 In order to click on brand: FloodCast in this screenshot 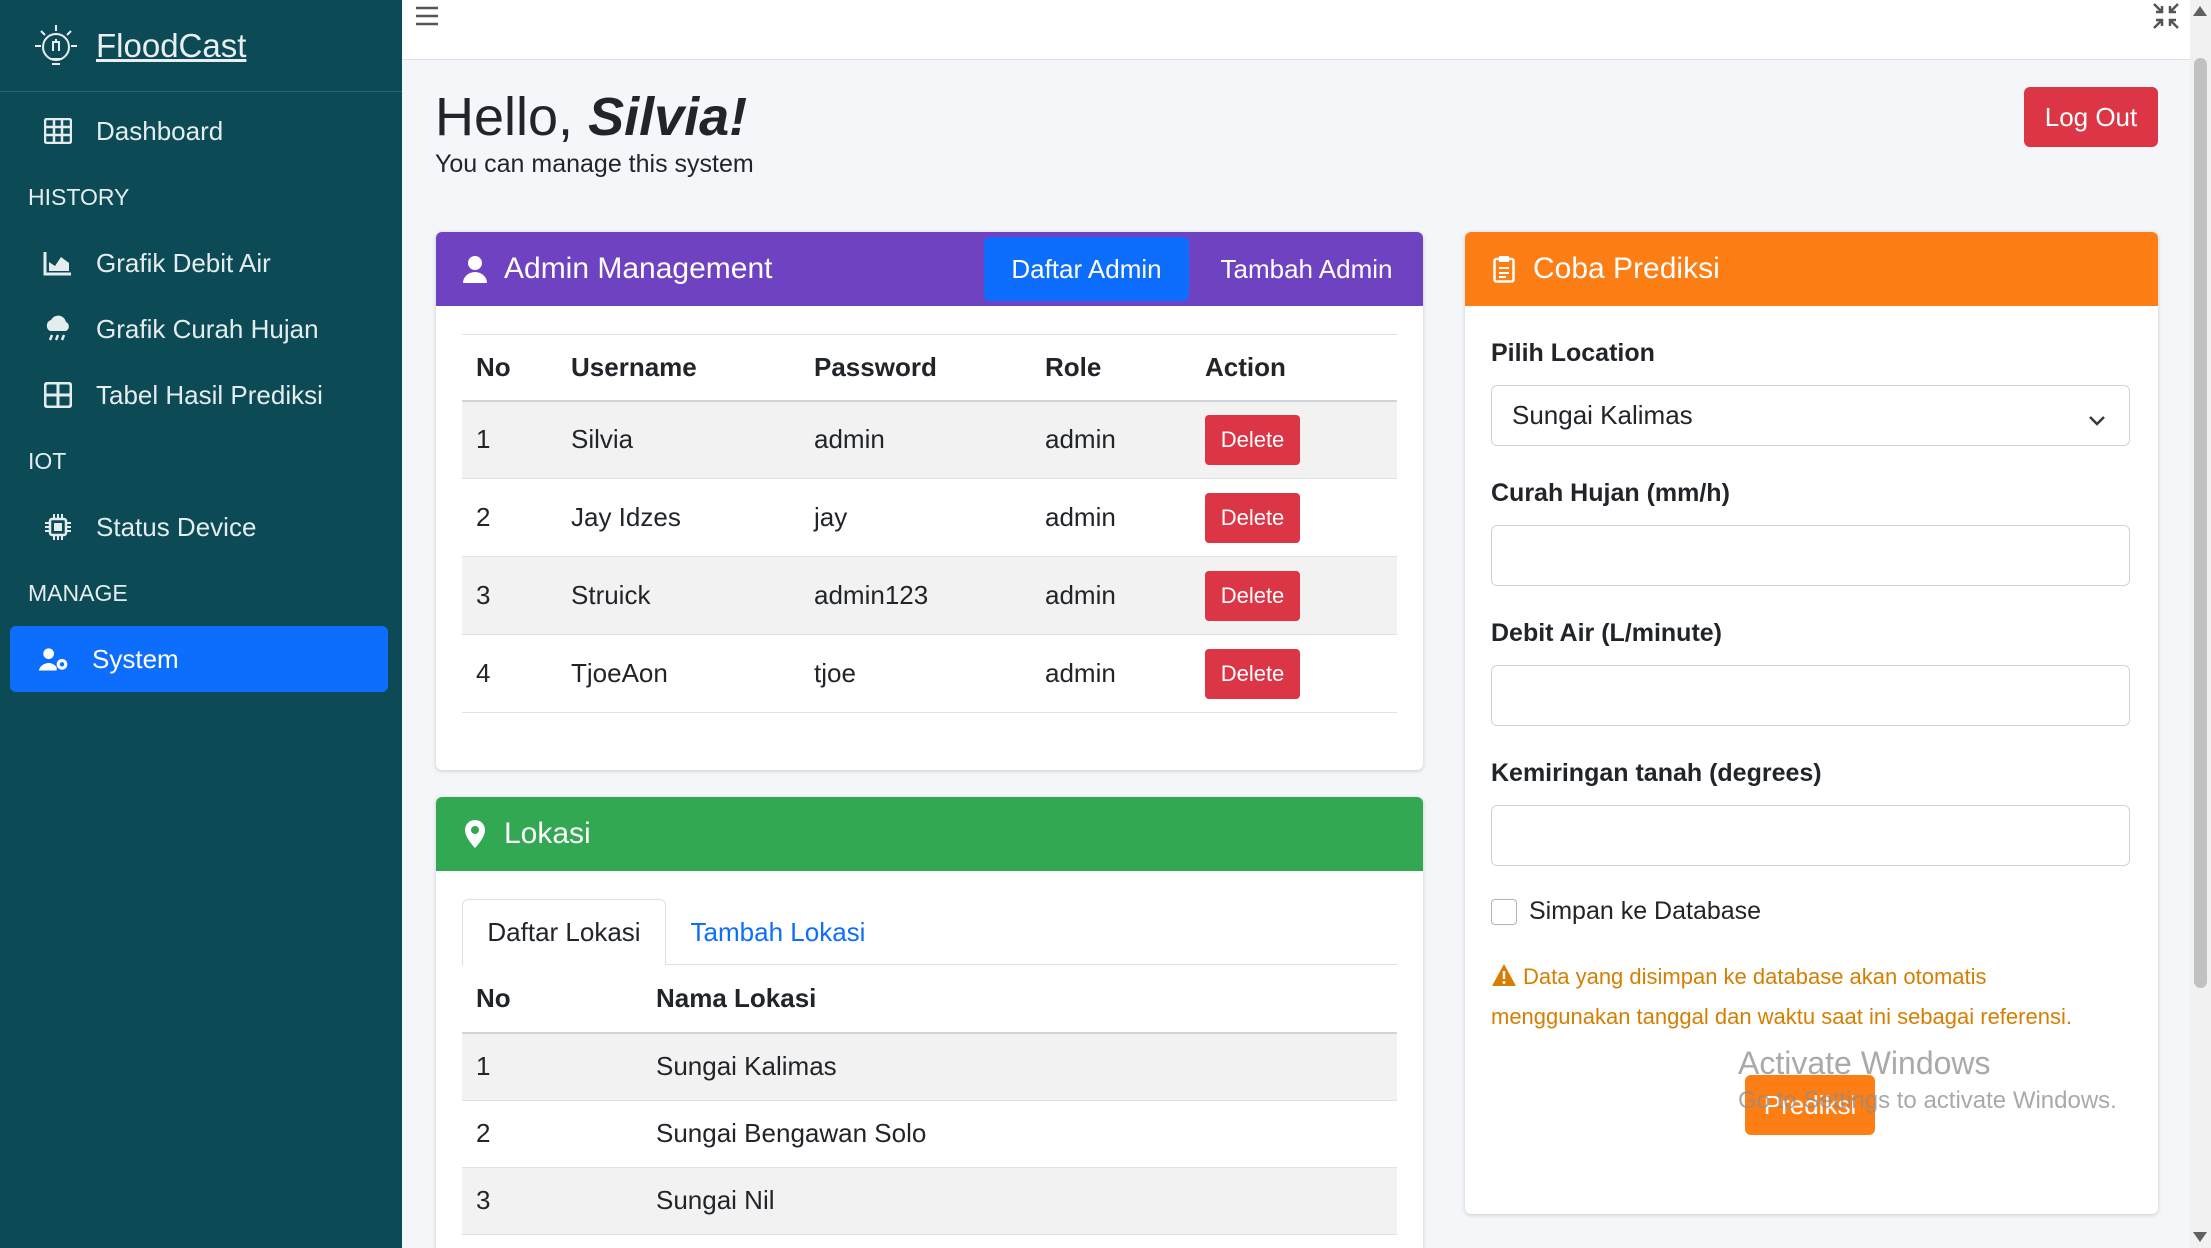, I will do `click(201, 46)`.